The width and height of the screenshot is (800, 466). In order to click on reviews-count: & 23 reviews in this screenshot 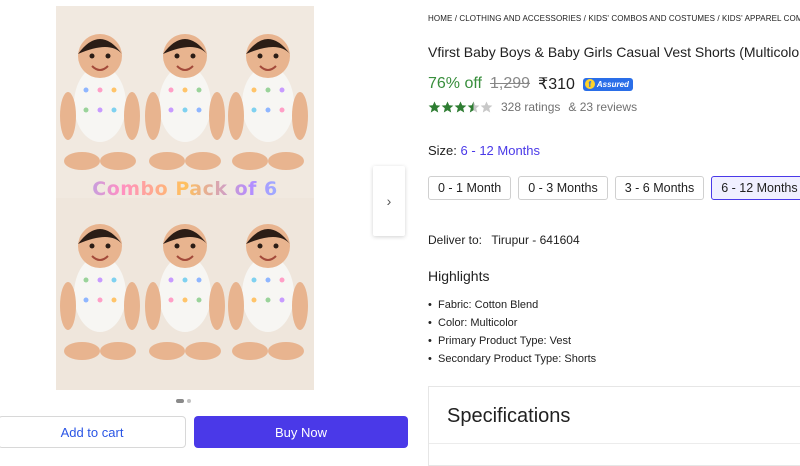, I will do `click(603, 107)`.